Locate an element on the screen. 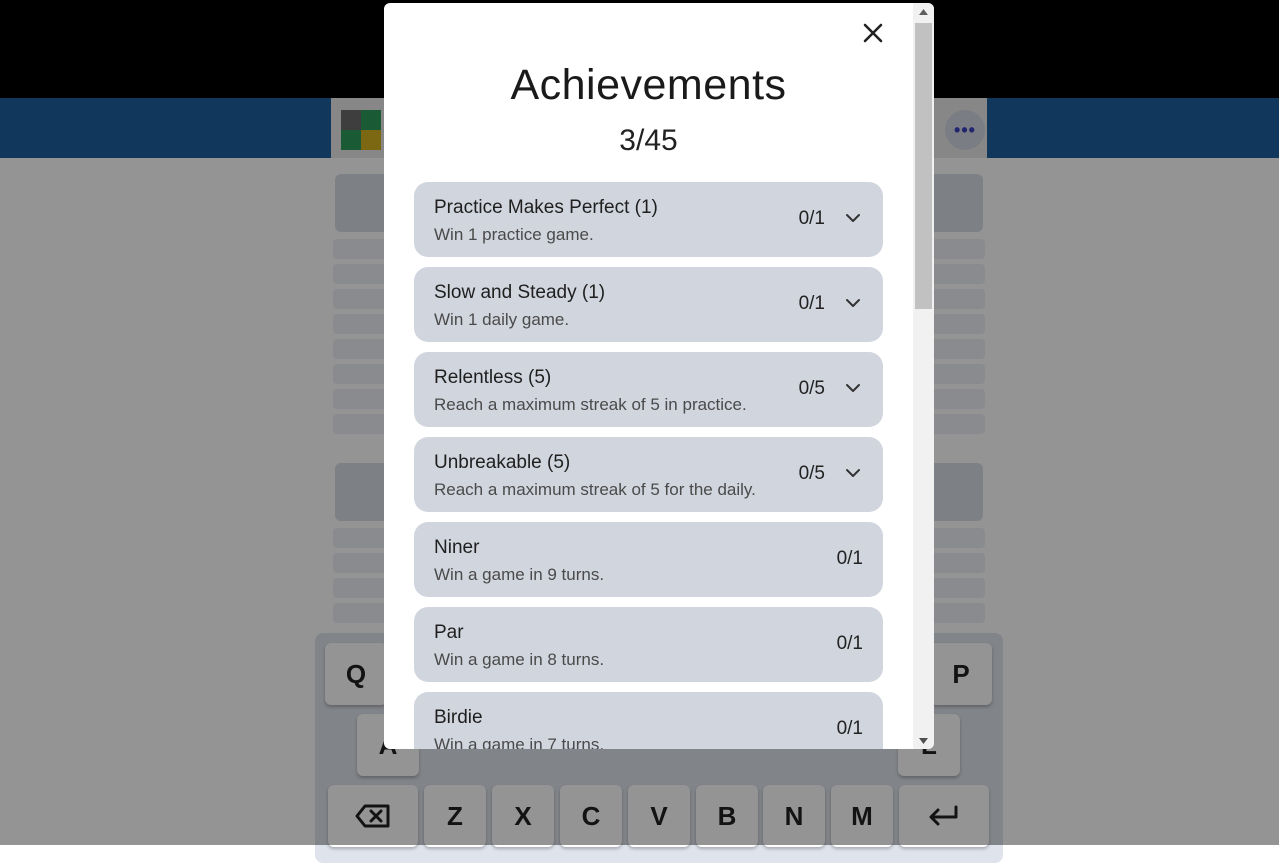  modal-title: Achievements is located at coordinates (648, 85).